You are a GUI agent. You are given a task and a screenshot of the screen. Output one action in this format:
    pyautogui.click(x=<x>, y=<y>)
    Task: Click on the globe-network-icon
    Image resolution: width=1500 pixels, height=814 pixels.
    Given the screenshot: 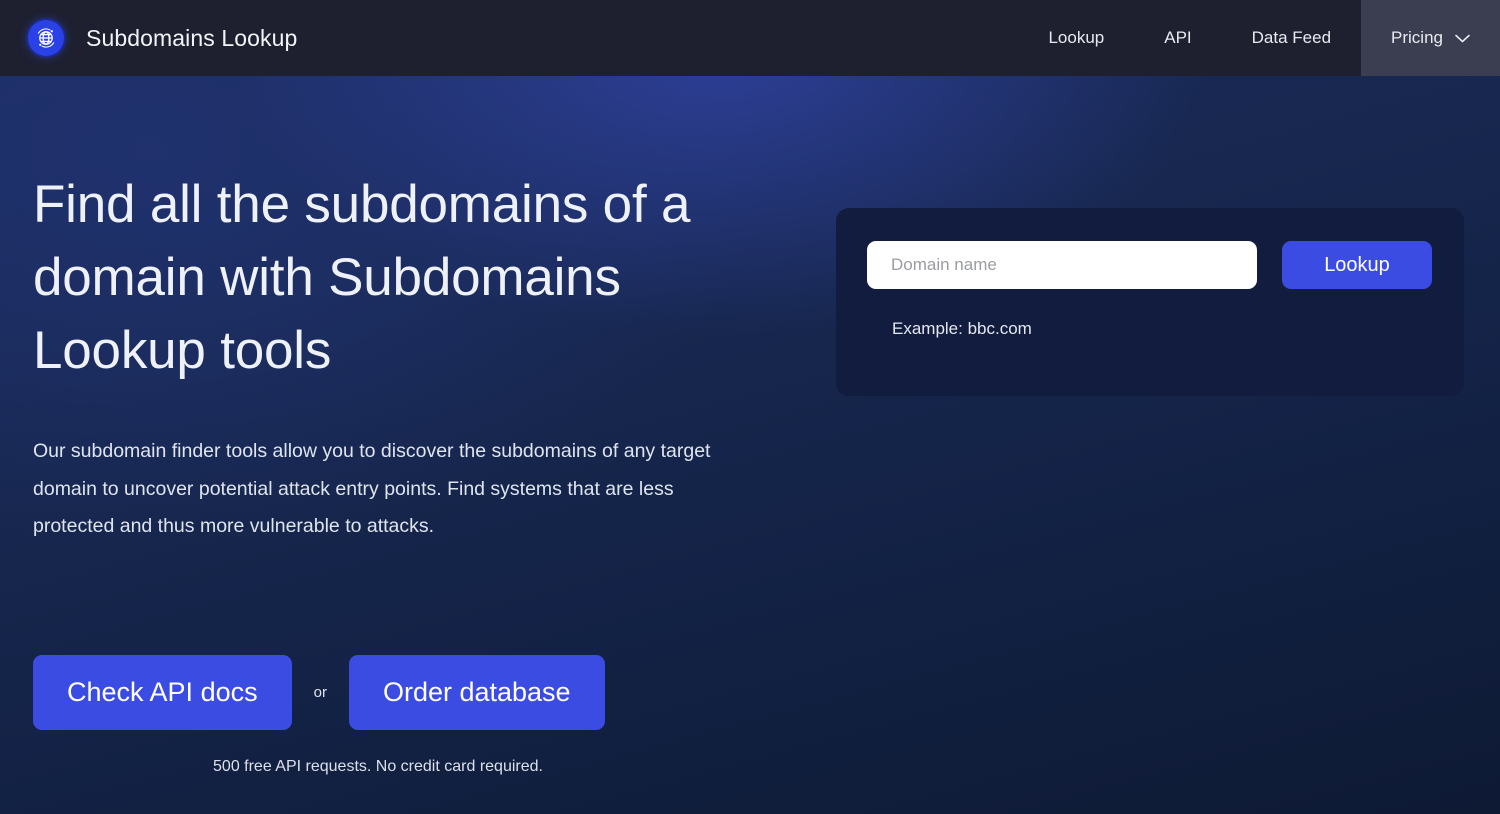 What is the action you would take?
    pyautogui.click(x=46, y=38)
    